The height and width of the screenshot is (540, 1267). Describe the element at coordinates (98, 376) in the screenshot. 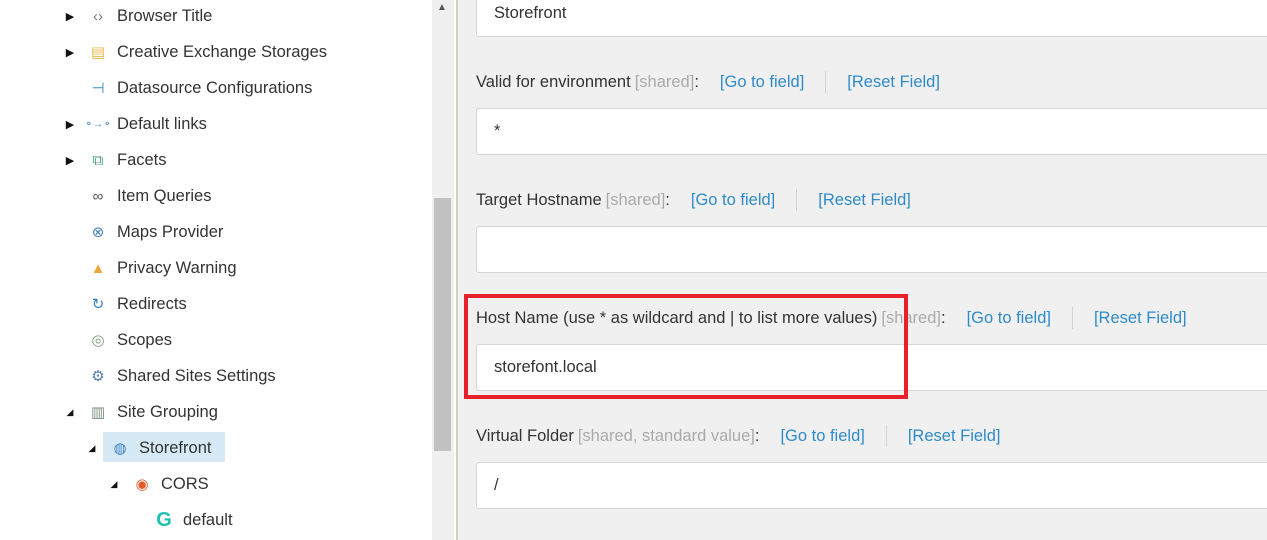

I see `settings-gear-icon: ⚙` at that location.